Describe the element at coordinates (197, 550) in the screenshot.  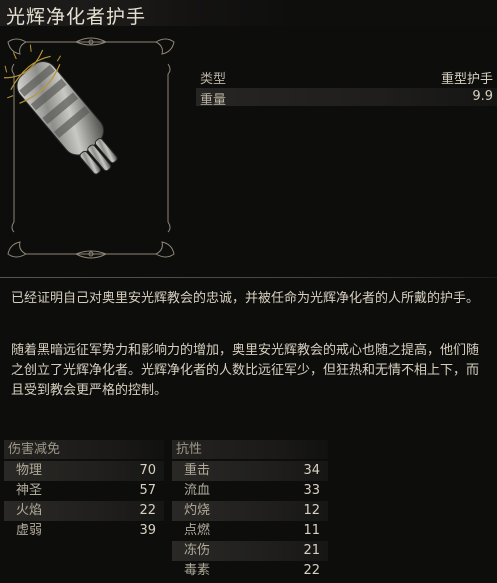
I see `resistance-label: 冻伤` at that location.